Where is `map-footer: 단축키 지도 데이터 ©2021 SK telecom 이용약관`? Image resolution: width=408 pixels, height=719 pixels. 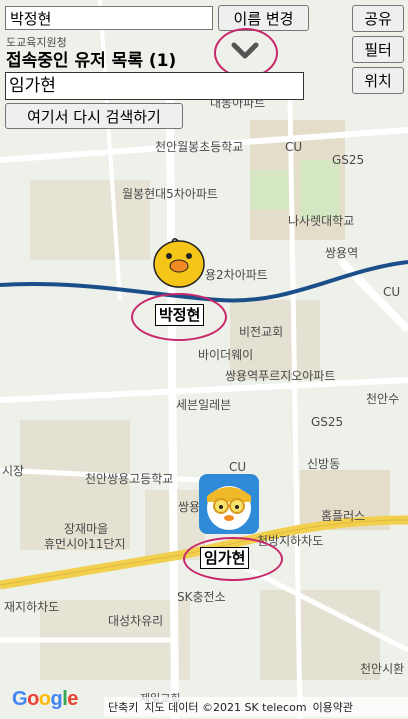 map-footer: 단축키 지도 데이터 ©2021 SK telecom 이용약관 is located at coordinates (256, 707).